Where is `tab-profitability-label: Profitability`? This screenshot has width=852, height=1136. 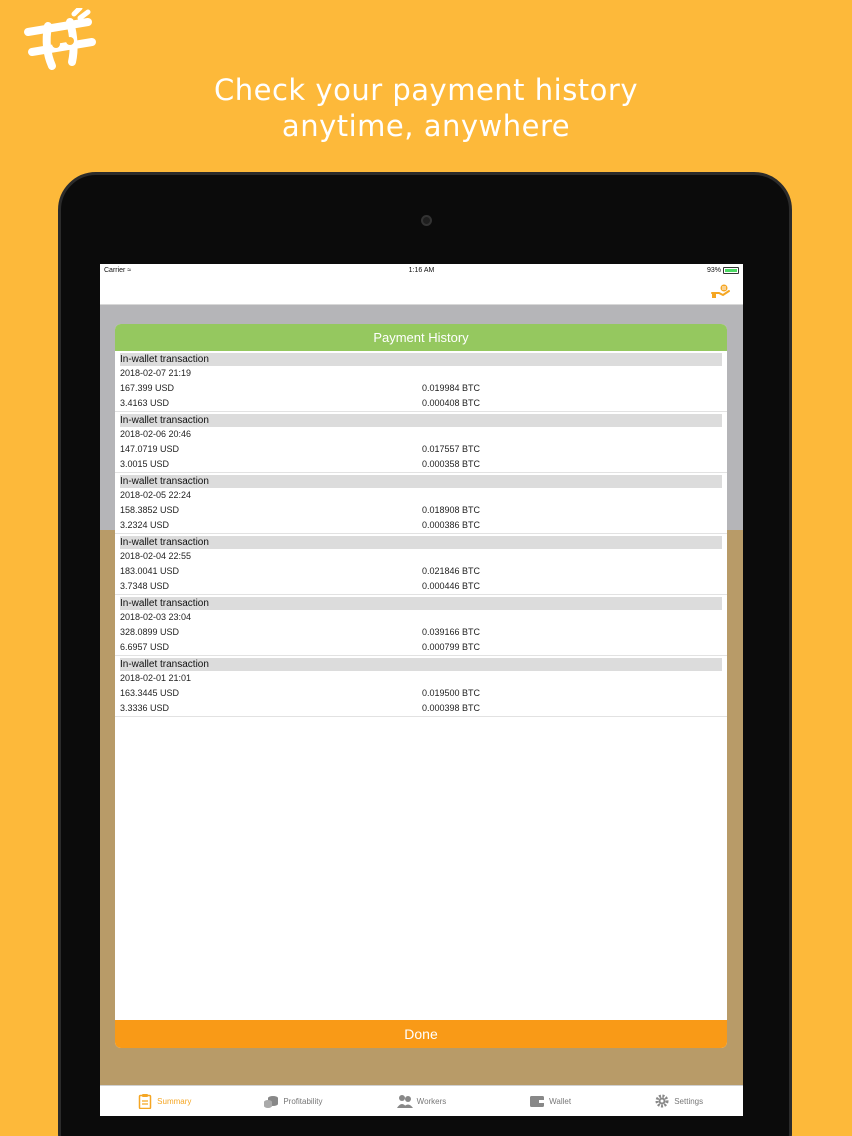
tab-profitability-label: Profitability is located at coordinates (303, 1101).